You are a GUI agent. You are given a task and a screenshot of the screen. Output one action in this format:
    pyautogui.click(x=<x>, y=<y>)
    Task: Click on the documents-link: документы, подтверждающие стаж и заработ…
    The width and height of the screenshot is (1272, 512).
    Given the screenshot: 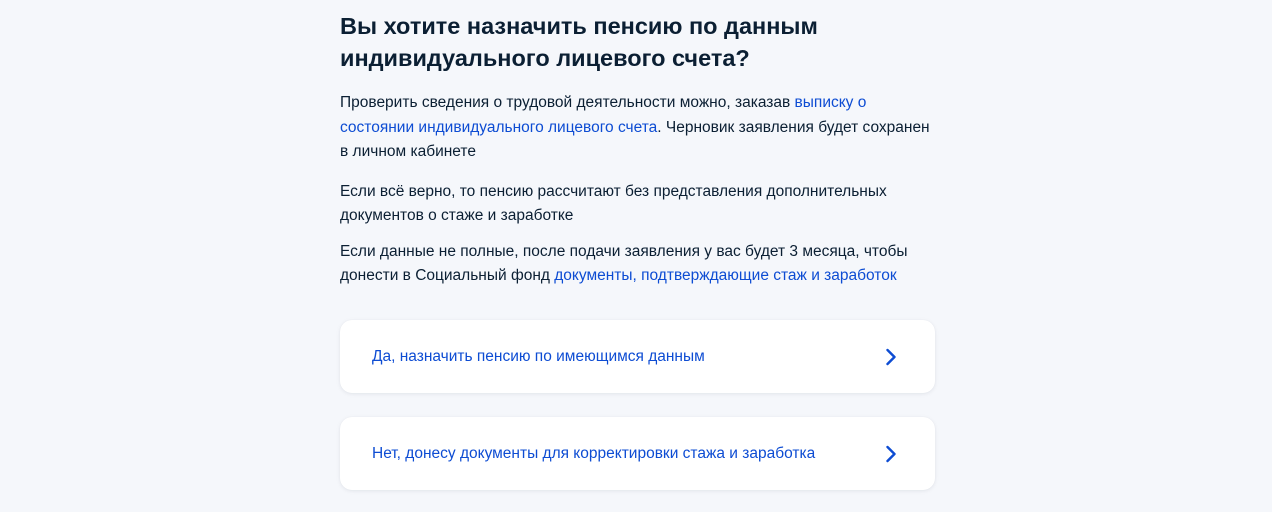 What is the action you would take?
    pyautogui.click(x=725, y=275)
    